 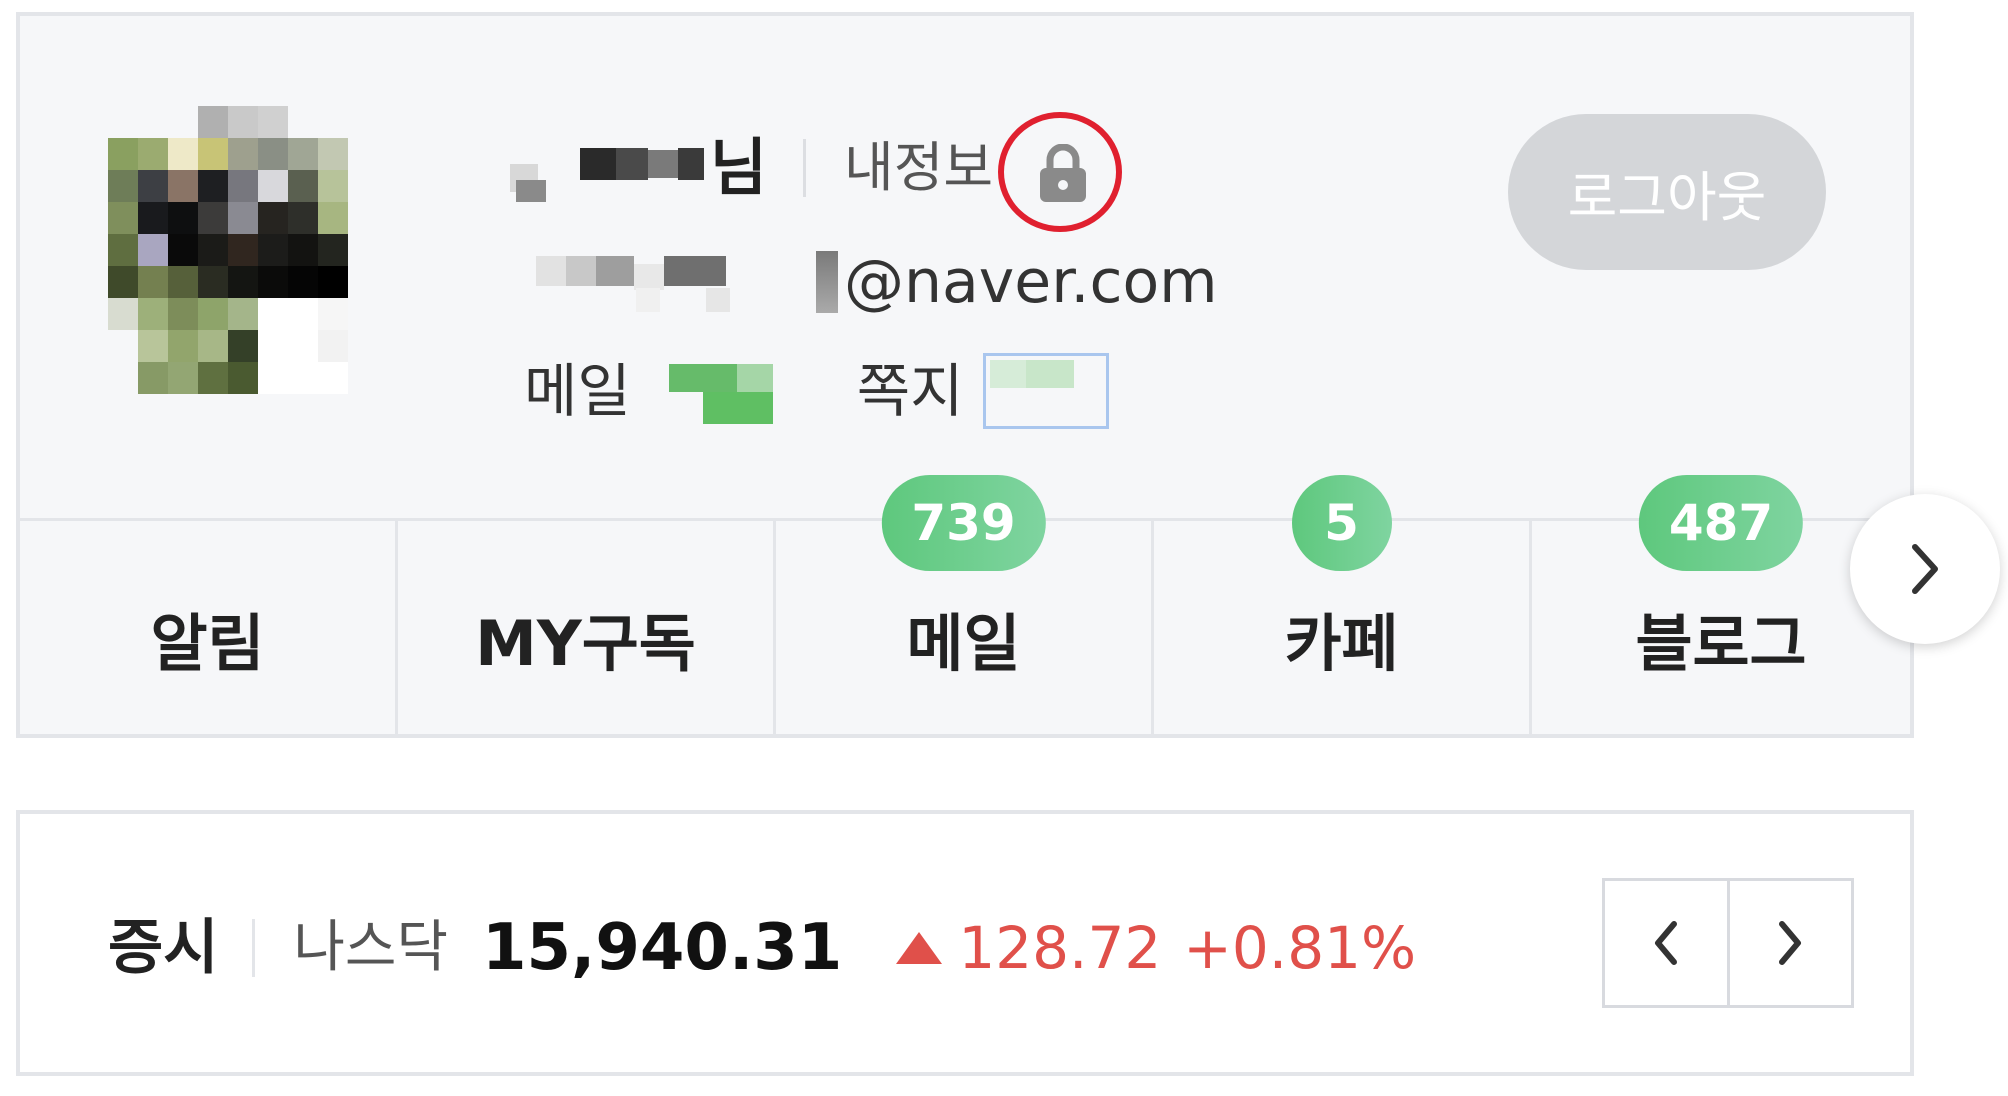 I want to click on stock-index-name: 나스닥, so click(x=370, y=947).